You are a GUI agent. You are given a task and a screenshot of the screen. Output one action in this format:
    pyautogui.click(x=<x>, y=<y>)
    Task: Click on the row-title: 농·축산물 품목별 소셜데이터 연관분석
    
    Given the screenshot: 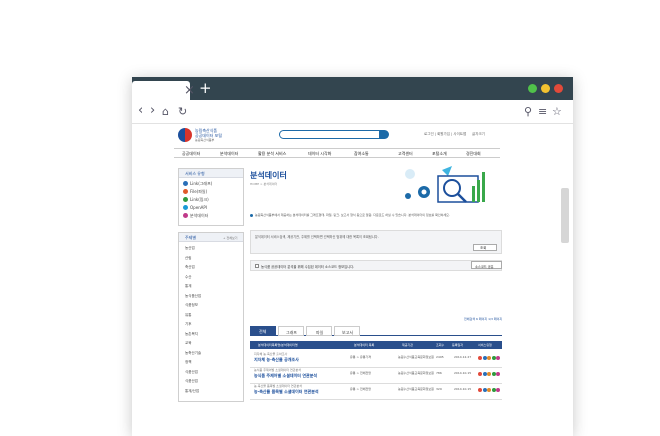 What is the action you would take?
    pyautogui.click(x=286, y=391)
    